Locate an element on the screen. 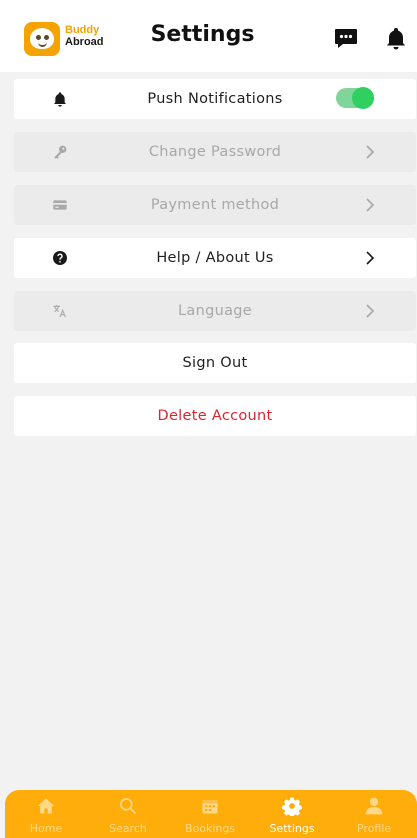 The width and height of the screenshot is (417, 838). nav-item-bookings: Bookings is located at coordinates (210, 814).